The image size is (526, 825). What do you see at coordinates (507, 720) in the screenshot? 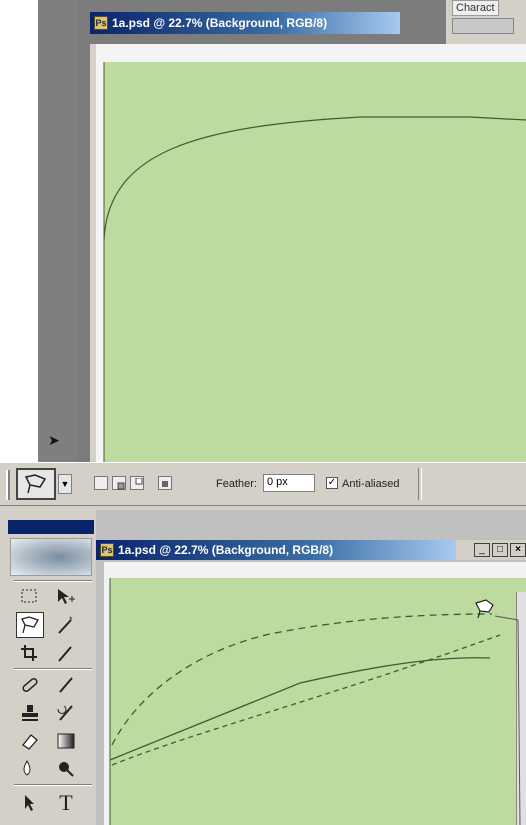
I see `canvas-right-edge` at bounding box center [507, 720].